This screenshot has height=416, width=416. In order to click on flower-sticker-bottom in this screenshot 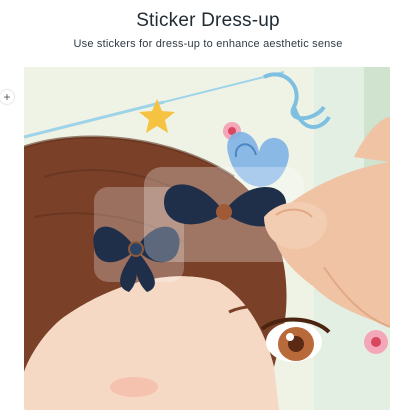, I will do `click(376, 342)`.